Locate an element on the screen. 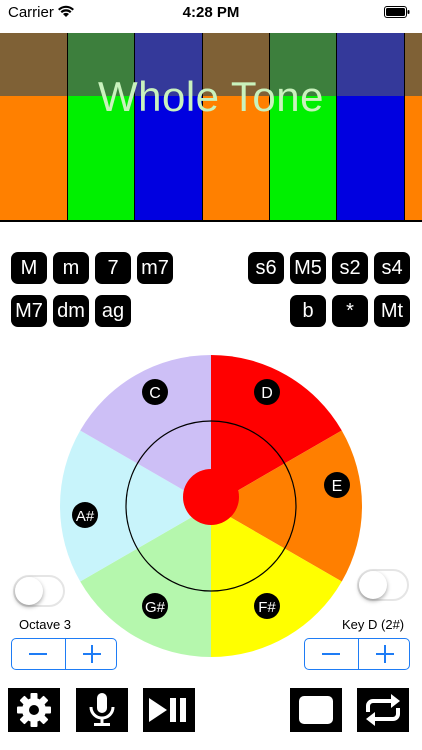  octave-stepper is located at coordinates (64, 654).